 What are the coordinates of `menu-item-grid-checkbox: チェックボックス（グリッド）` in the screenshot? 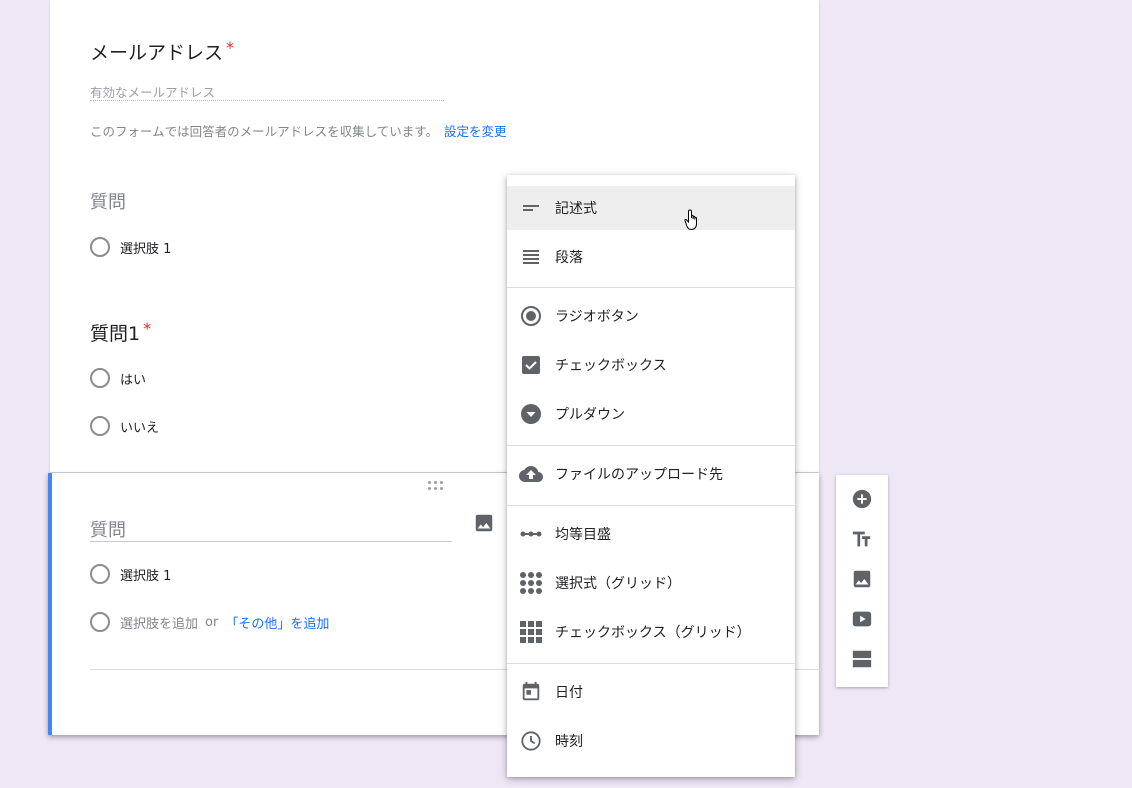 It's located at (651, 632).